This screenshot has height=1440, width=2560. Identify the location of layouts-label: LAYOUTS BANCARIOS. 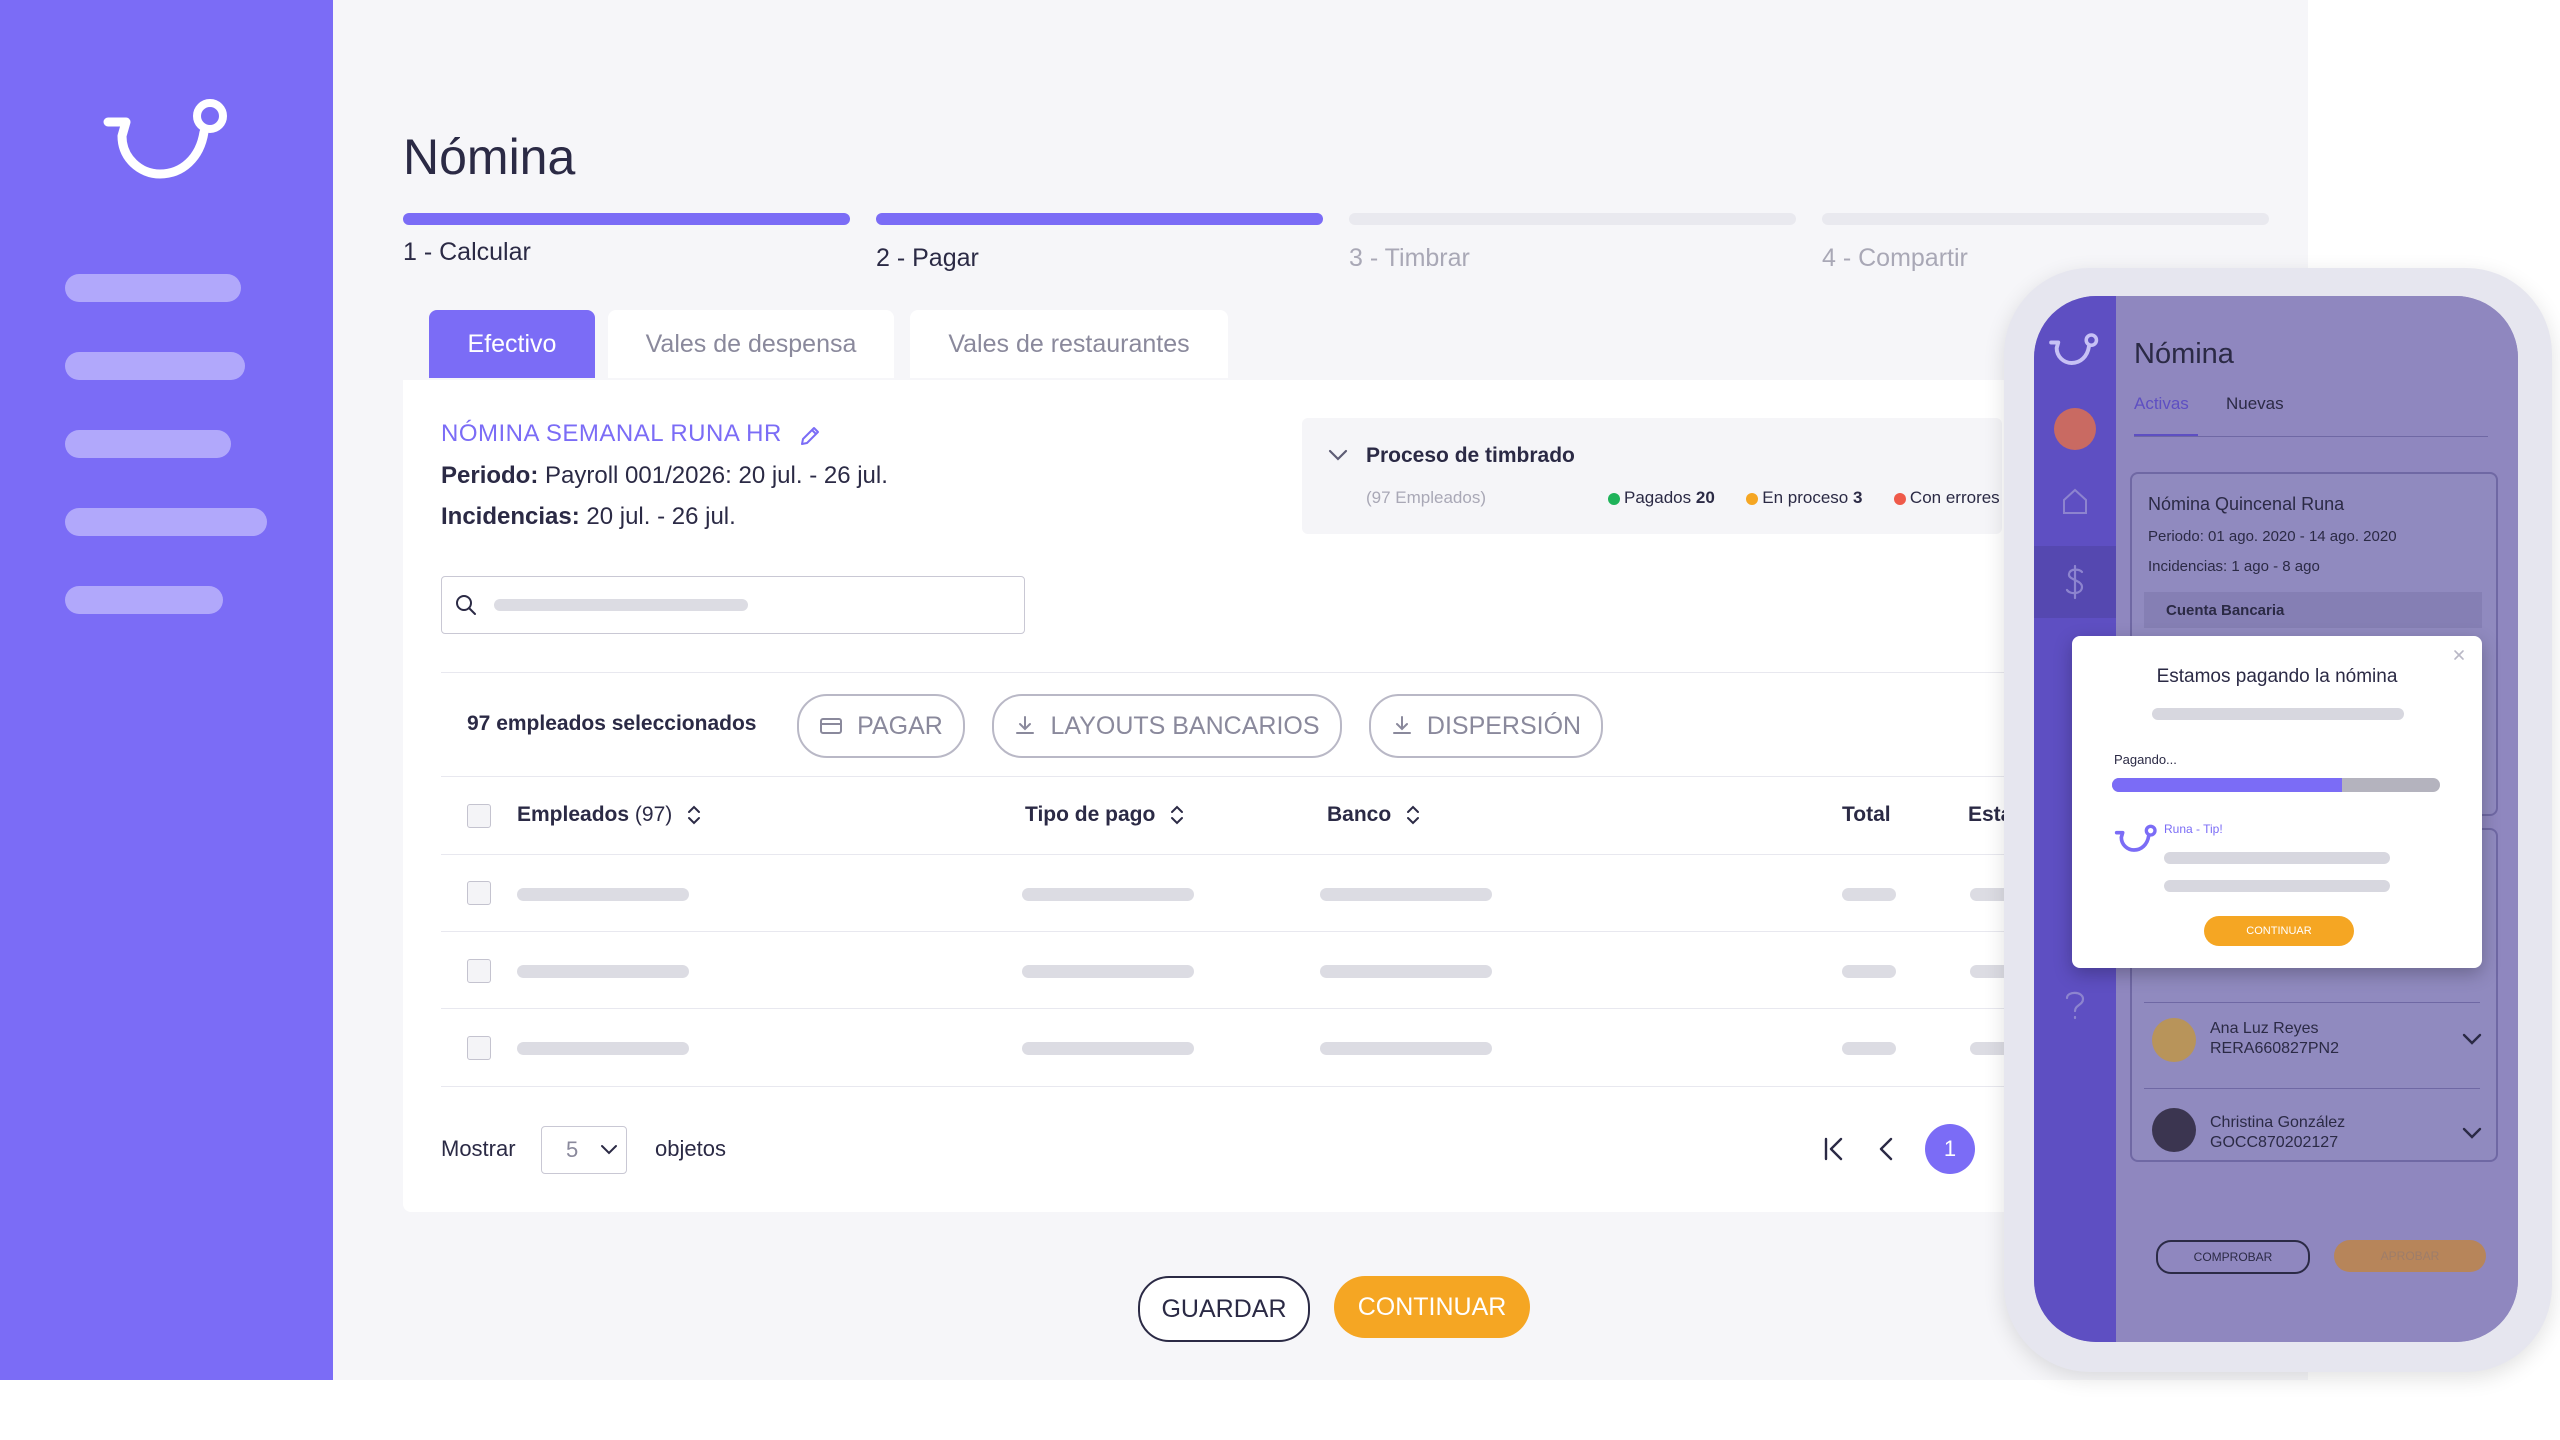
(1185, 725).